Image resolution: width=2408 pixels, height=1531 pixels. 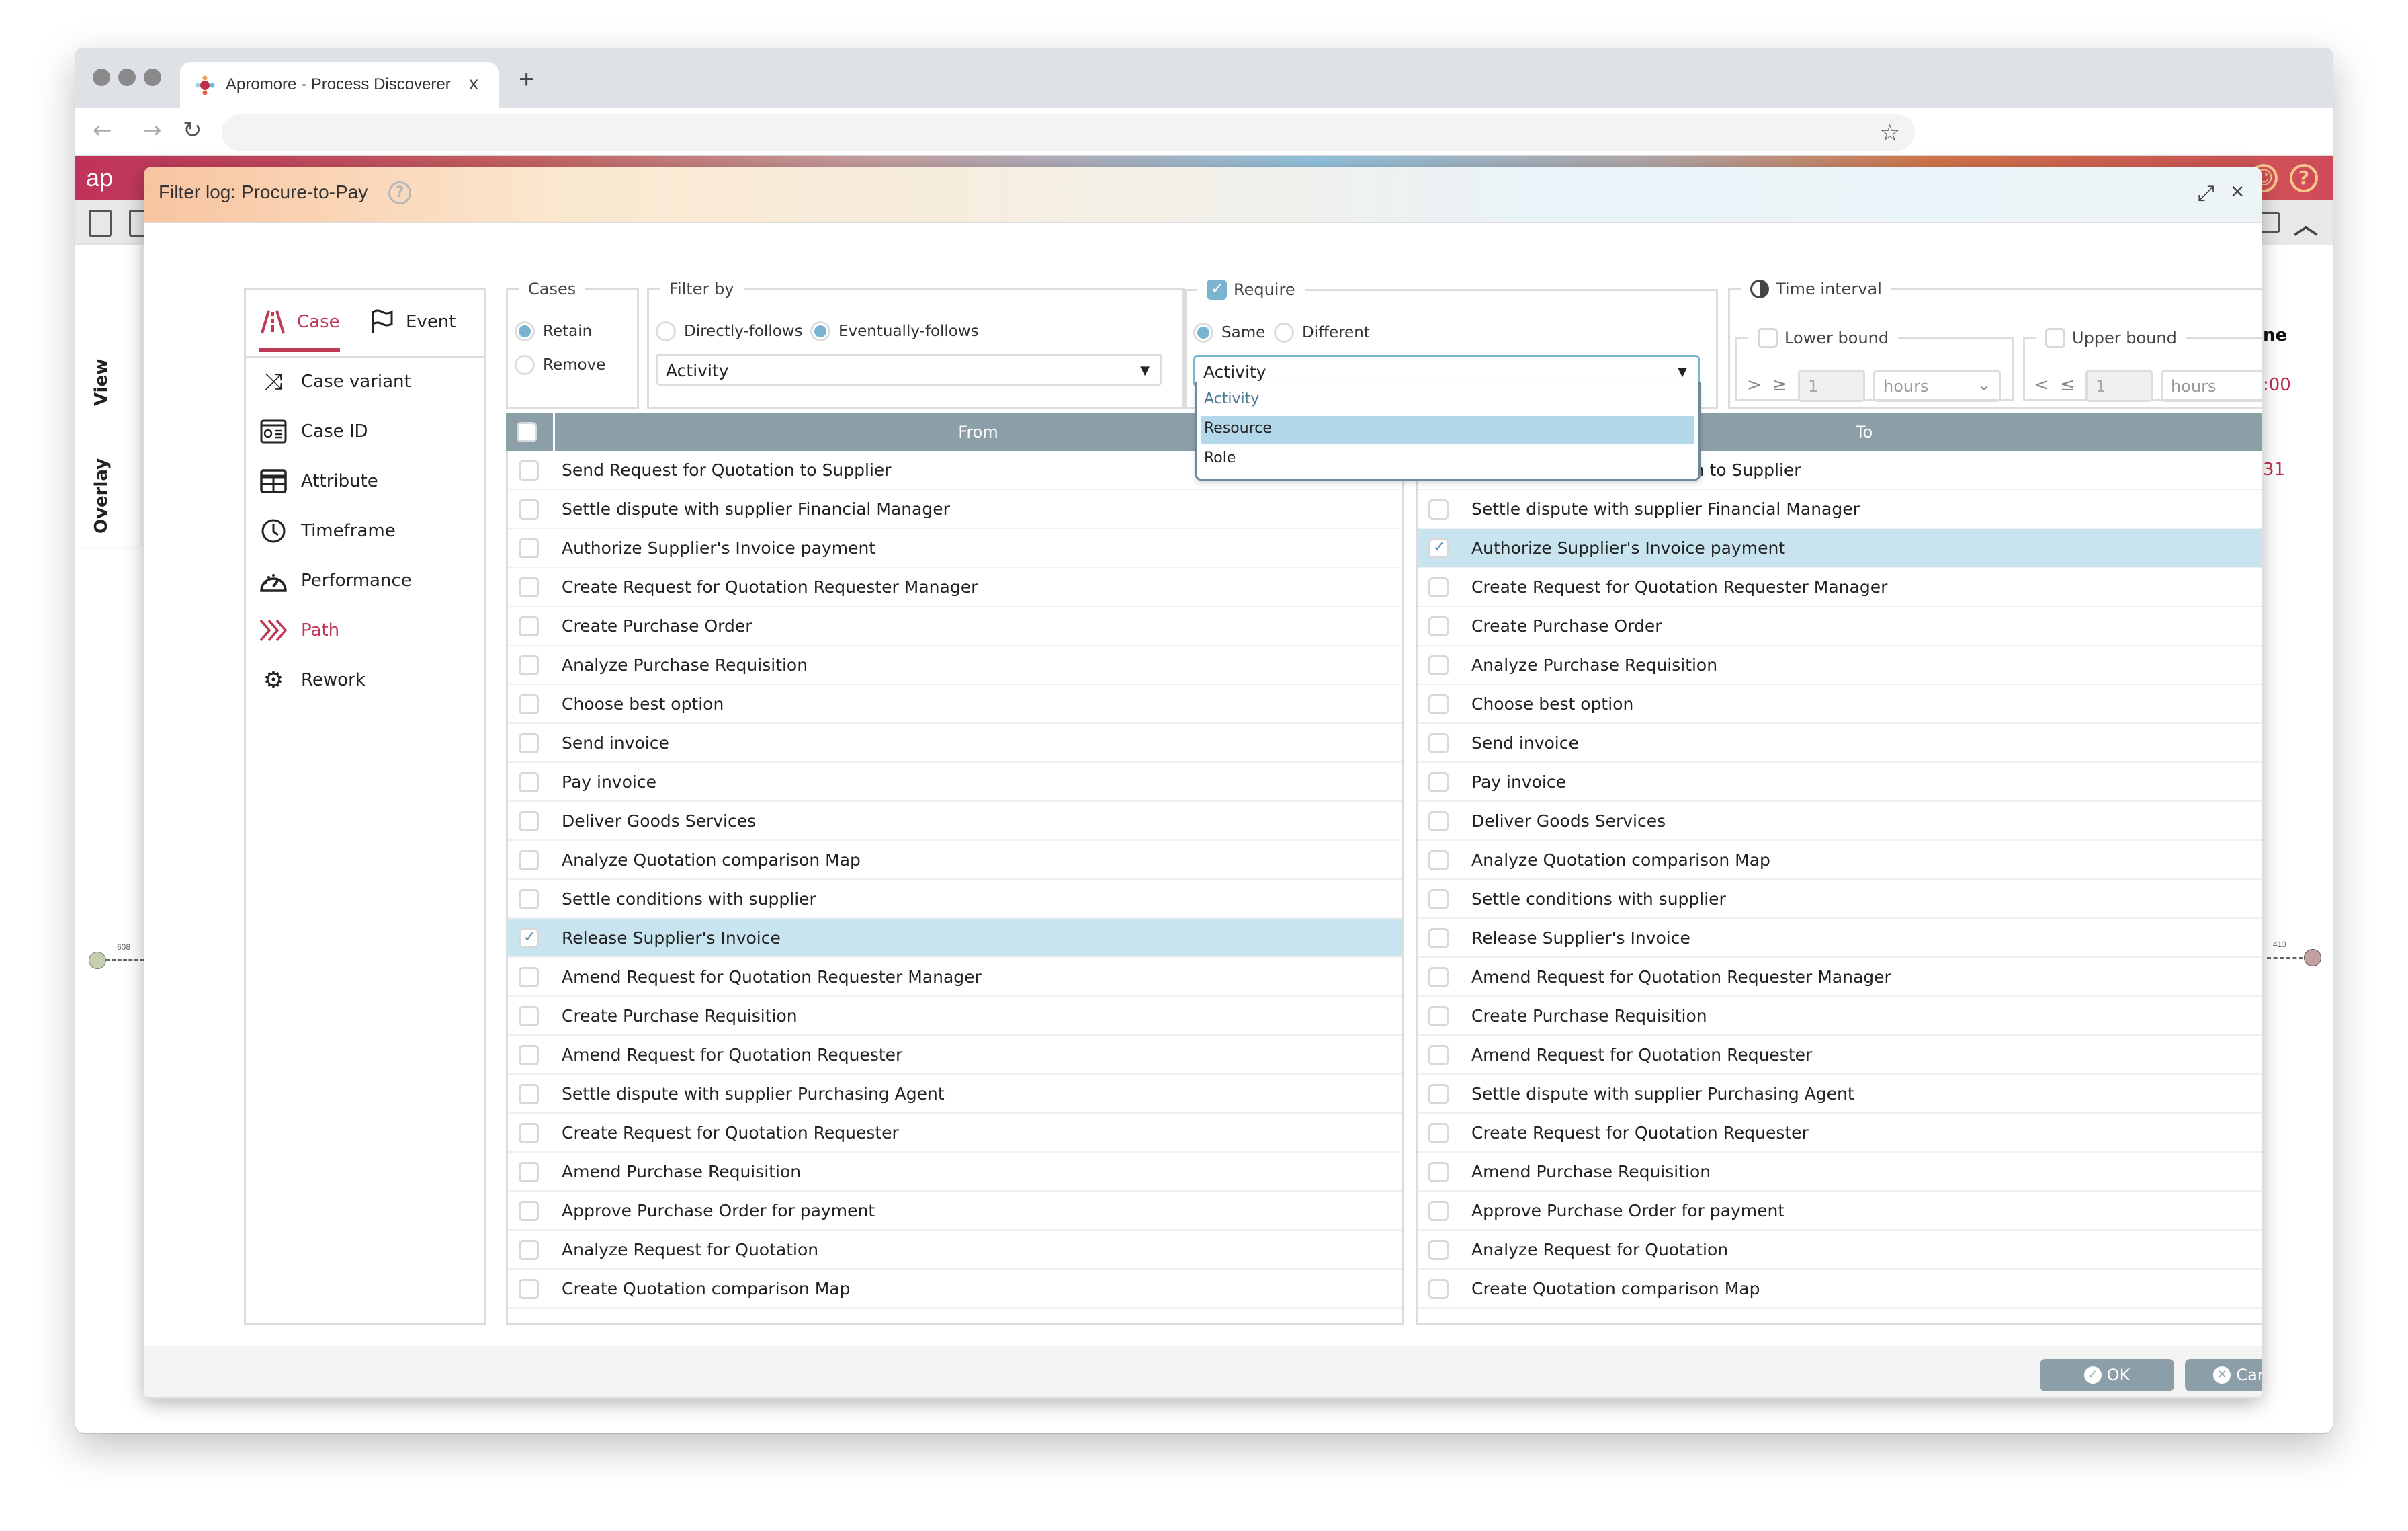 What do you see at coordinates (909, 370) in the screenshot?
I see `filter-by-attribute-select: Activity ▼` at bounding box center [909, 370].